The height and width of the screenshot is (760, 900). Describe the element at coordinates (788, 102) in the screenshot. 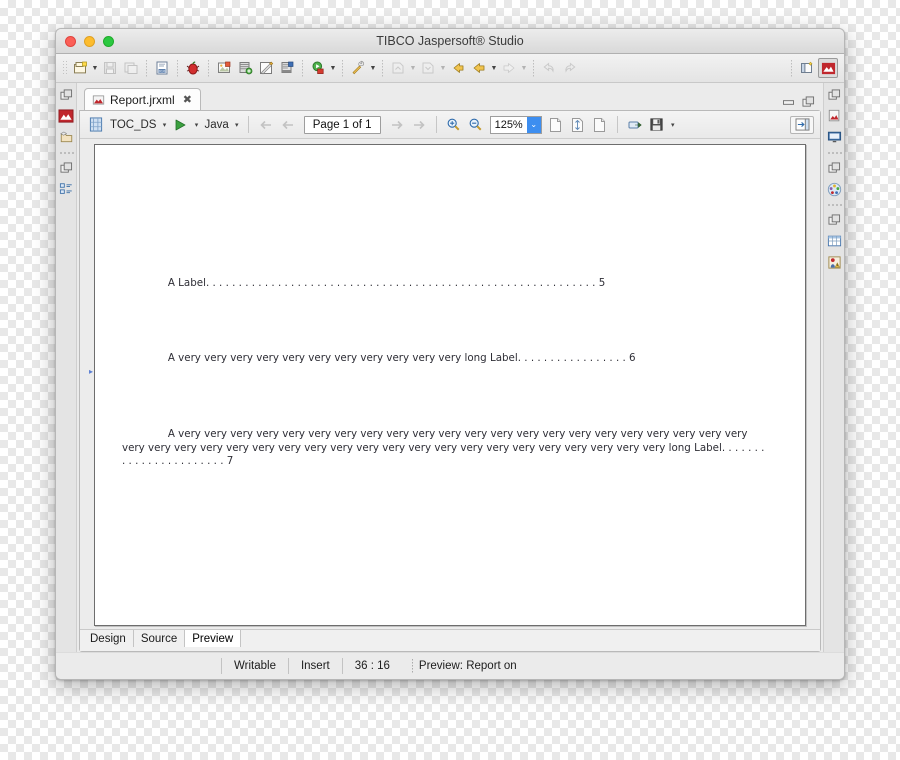

I see `minimize-icon` at that location.